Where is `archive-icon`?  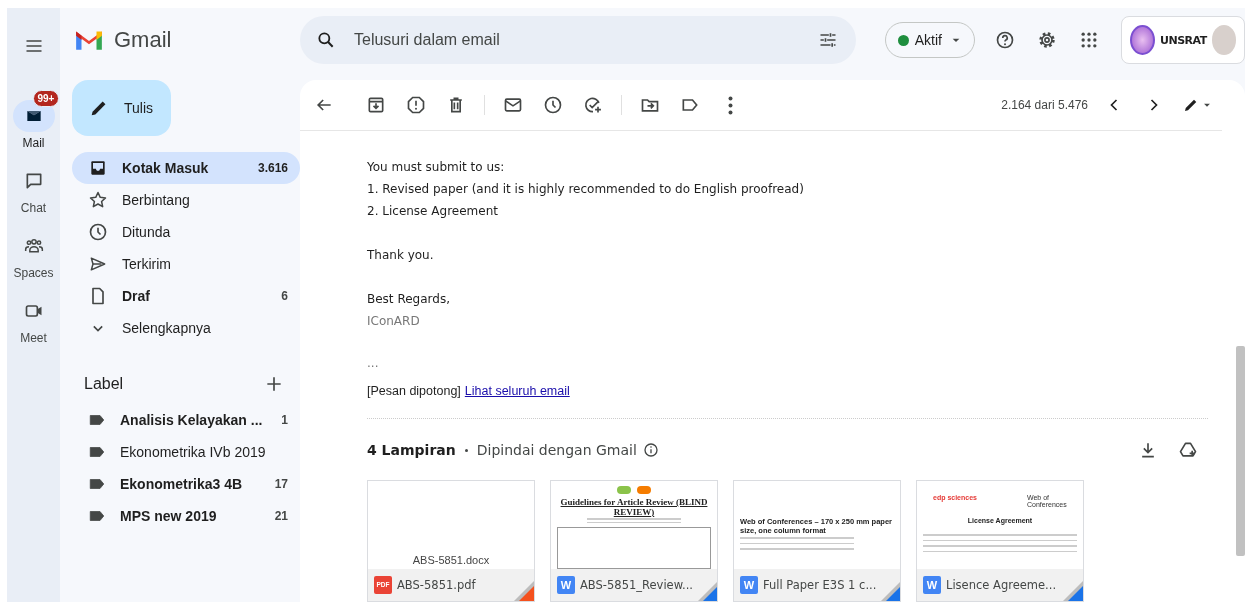 archive-icon is located at coordinates (376, 105).